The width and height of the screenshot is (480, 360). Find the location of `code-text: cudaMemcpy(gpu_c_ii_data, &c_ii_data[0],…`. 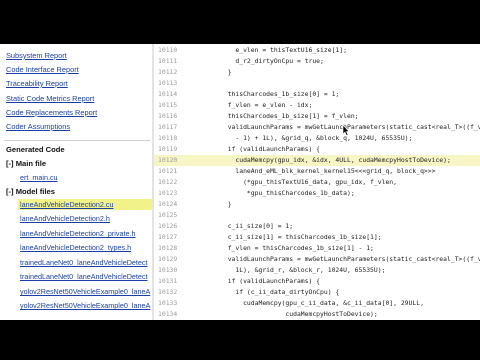

code-text: cudaMemcpy(gpu_c_ii_data, &c_ii_data[0],… is located at coordinates (322, 303).